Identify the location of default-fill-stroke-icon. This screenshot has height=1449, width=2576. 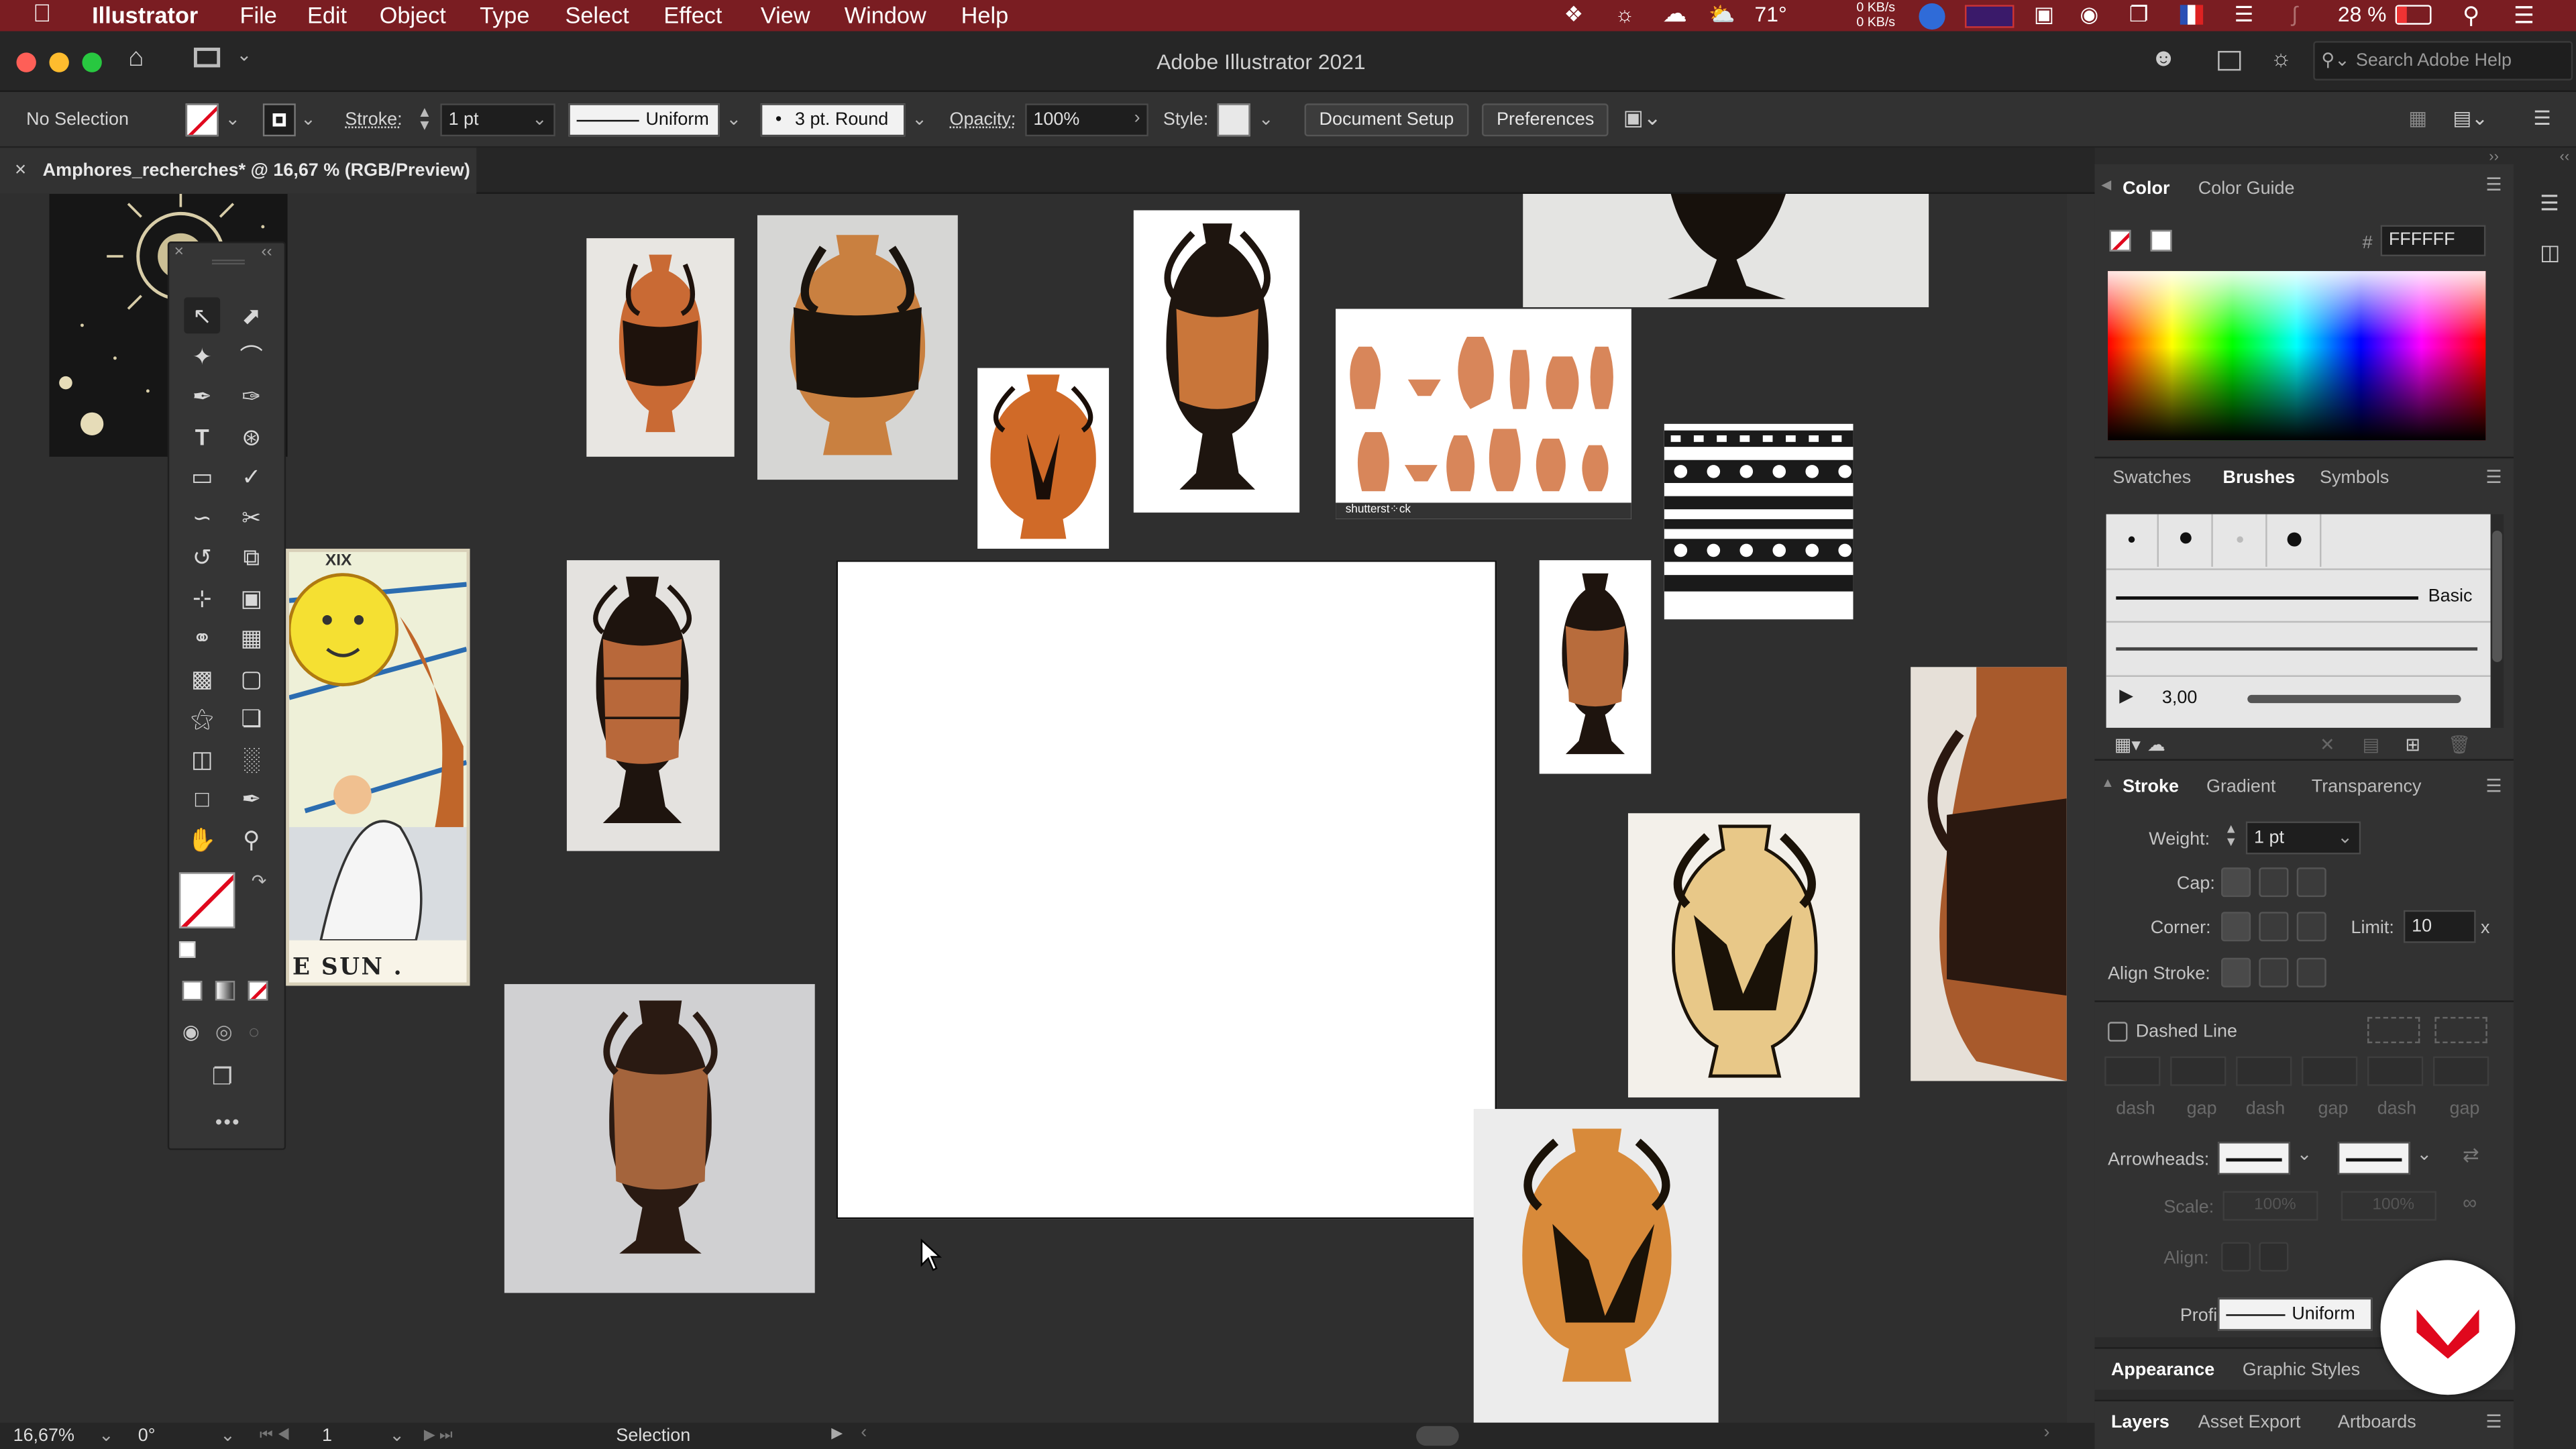
(187, 949).